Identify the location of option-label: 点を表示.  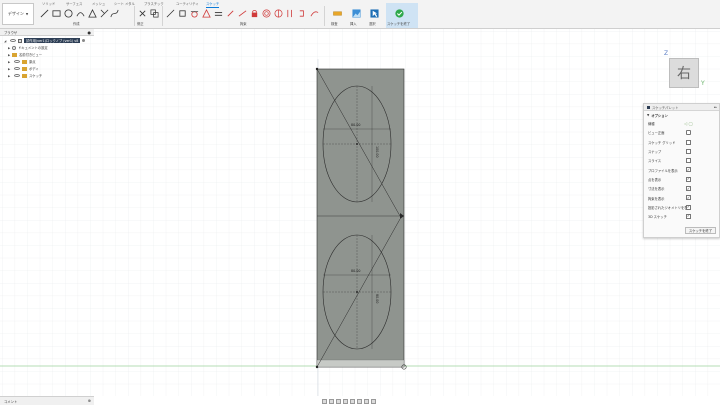
(655, 179).